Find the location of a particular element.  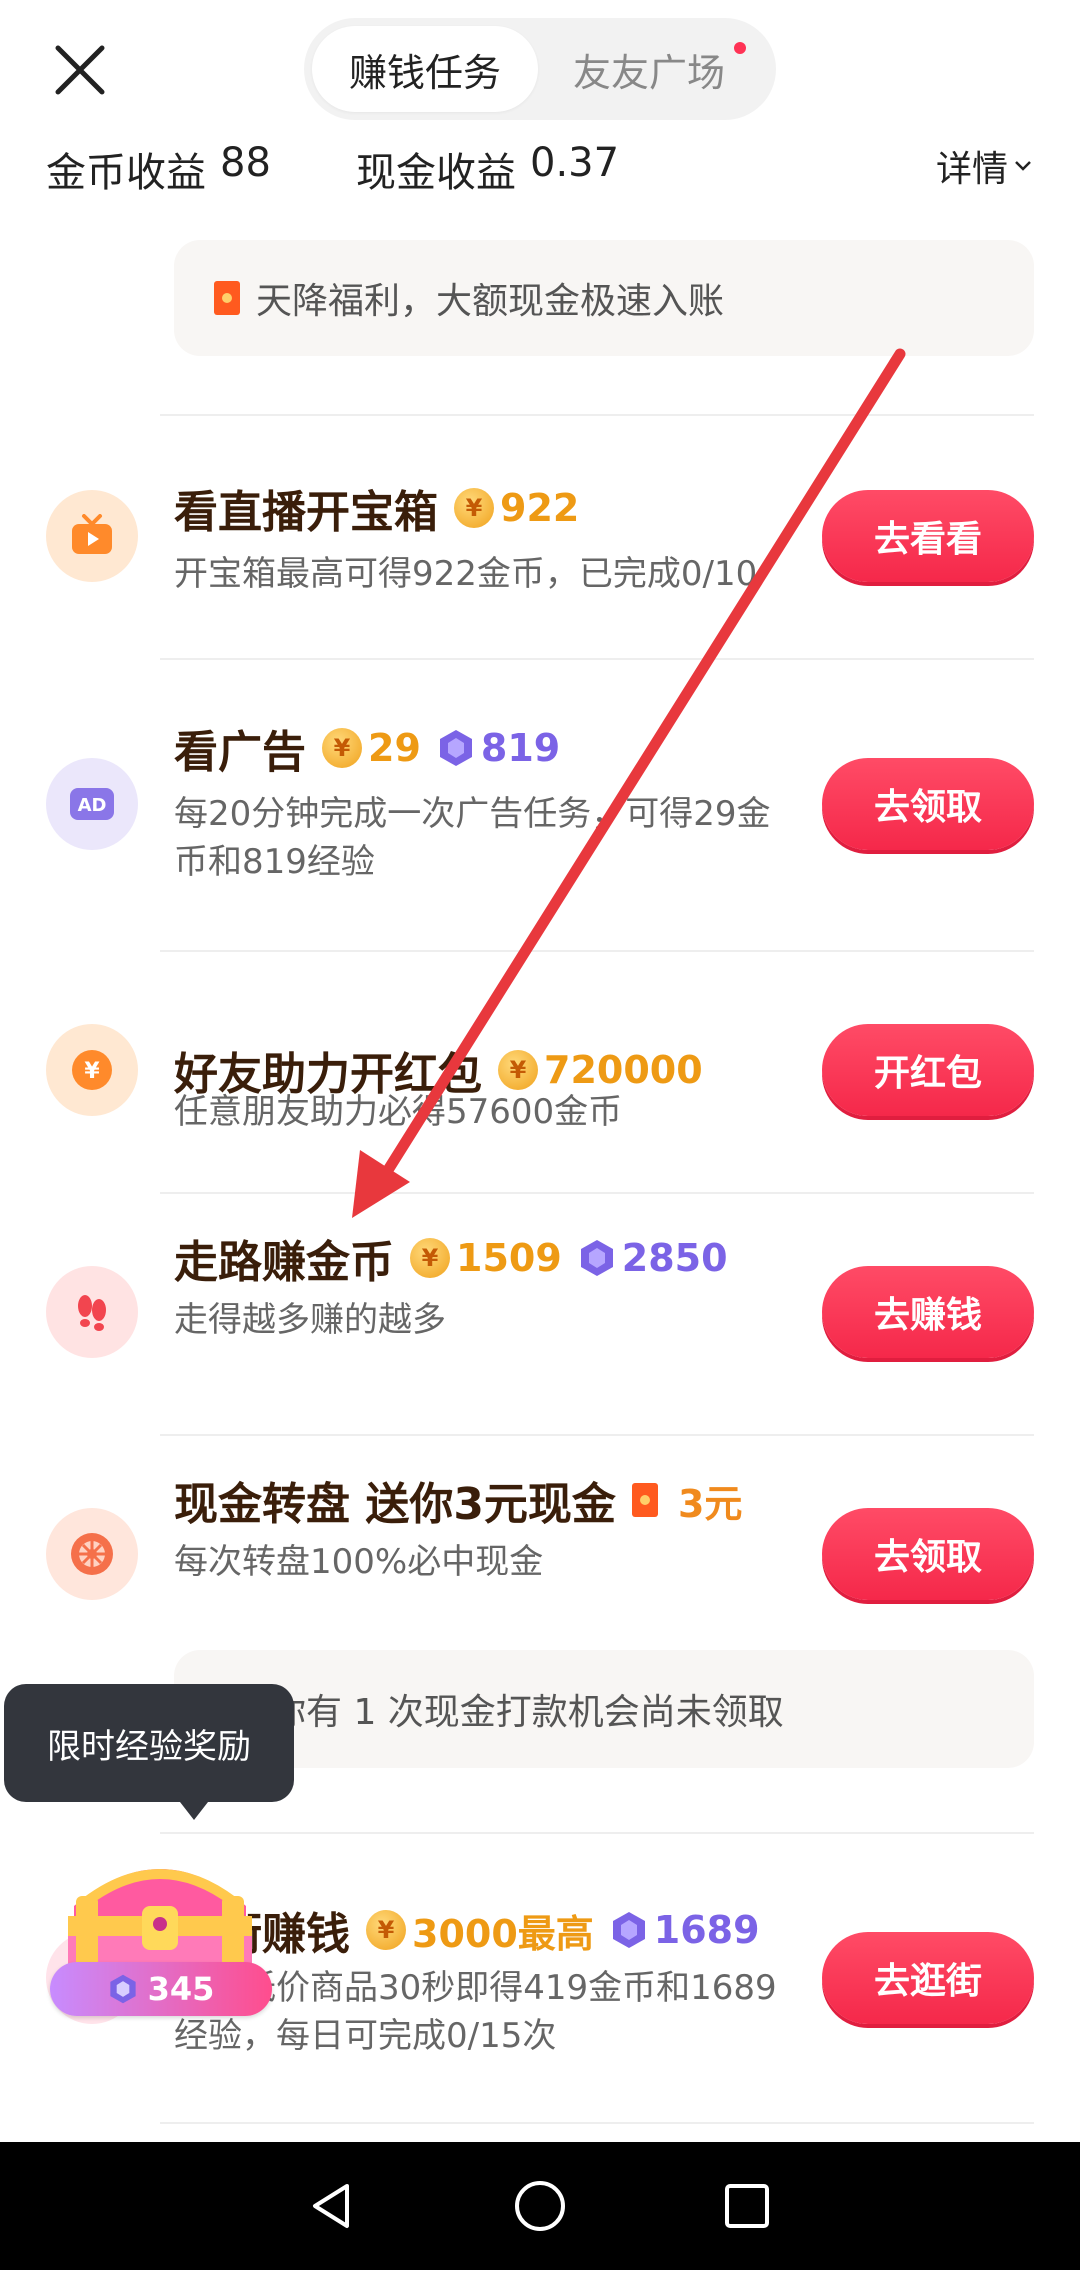

task-friend-red-packet: ¥ 好友助力开红包 ¥720000 任意朋友助力必得57600金币 开红包 is located at coordinates (540, 1071).